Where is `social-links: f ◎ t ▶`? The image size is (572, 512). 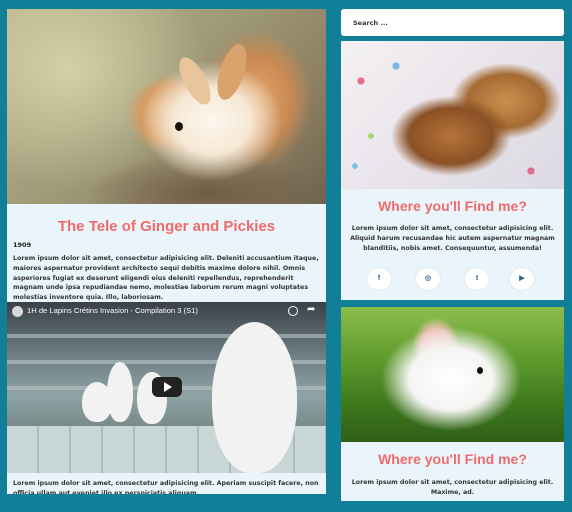 social-links: f ◎ t ▶ is located at coordinates (452, 279).